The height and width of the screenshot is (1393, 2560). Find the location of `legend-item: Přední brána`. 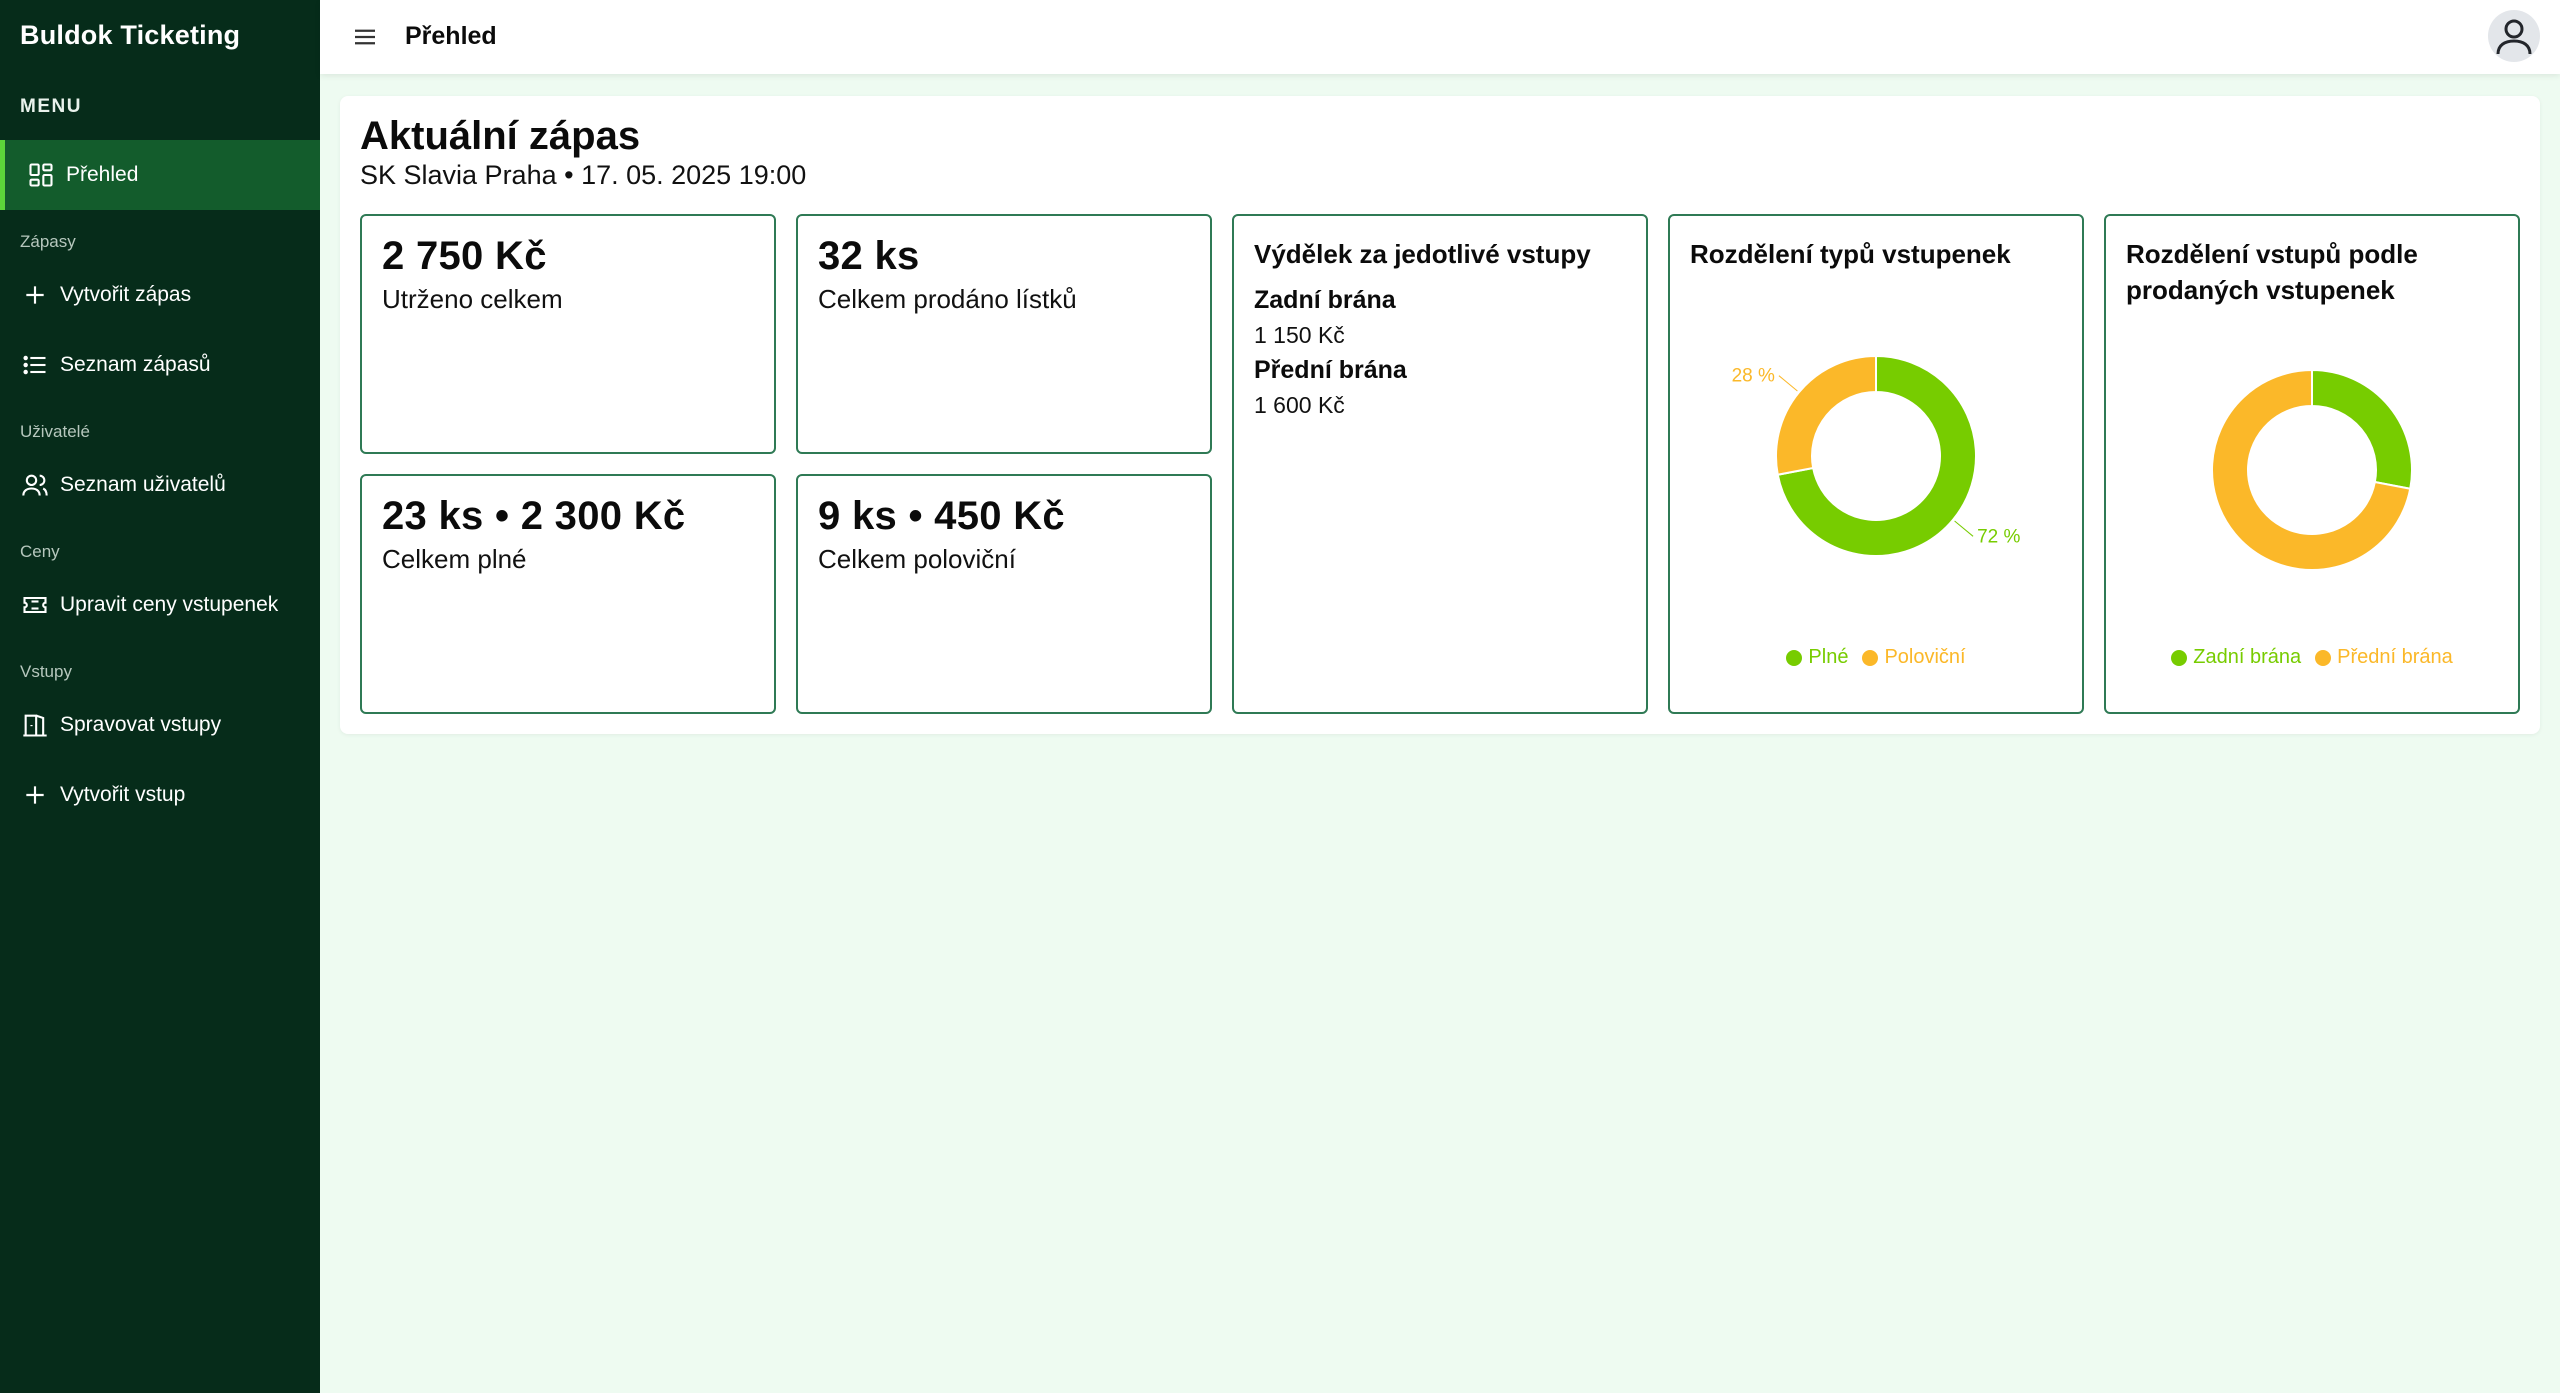

legend-item: Přední brána is located at coordinates (2384, 657).